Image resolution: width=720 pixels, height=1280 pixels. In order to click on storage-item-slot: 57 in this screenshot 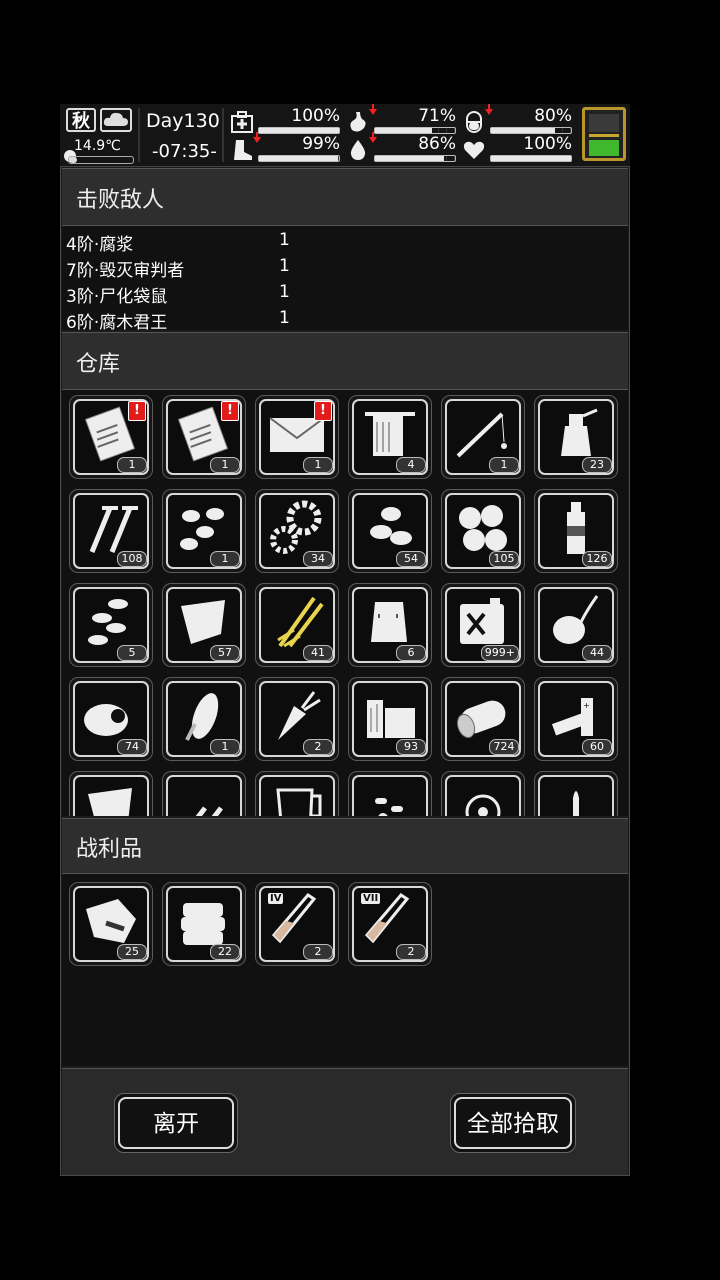, I will do `click(204, 625)`.